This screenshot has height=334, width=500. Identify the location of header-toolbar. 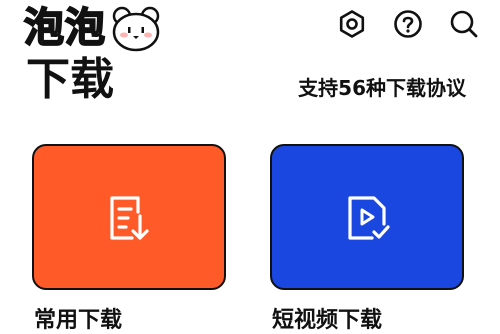
(408, 24).